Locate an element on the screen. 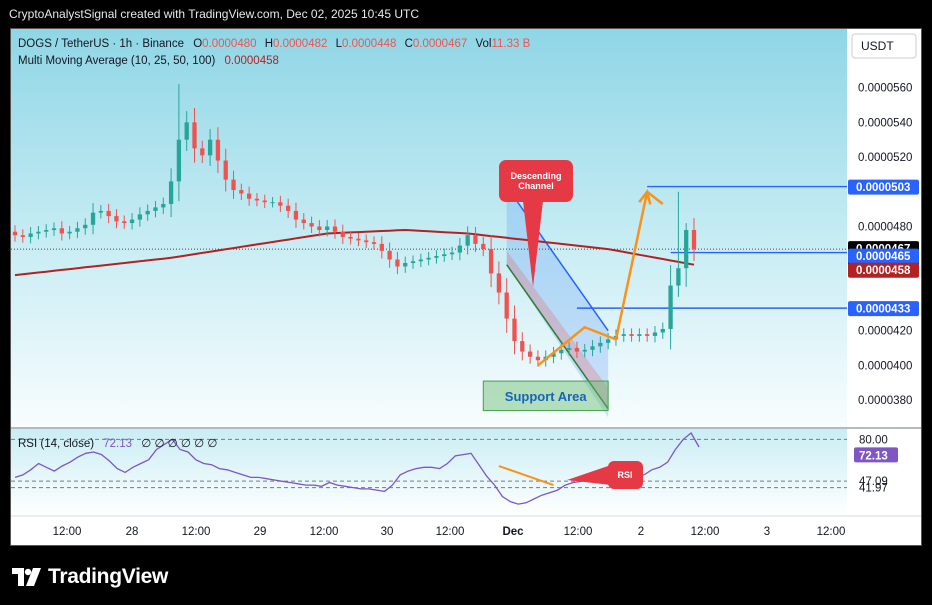  rsi-legend-label: RSI (14, close) is located at coordinates (56, 444).